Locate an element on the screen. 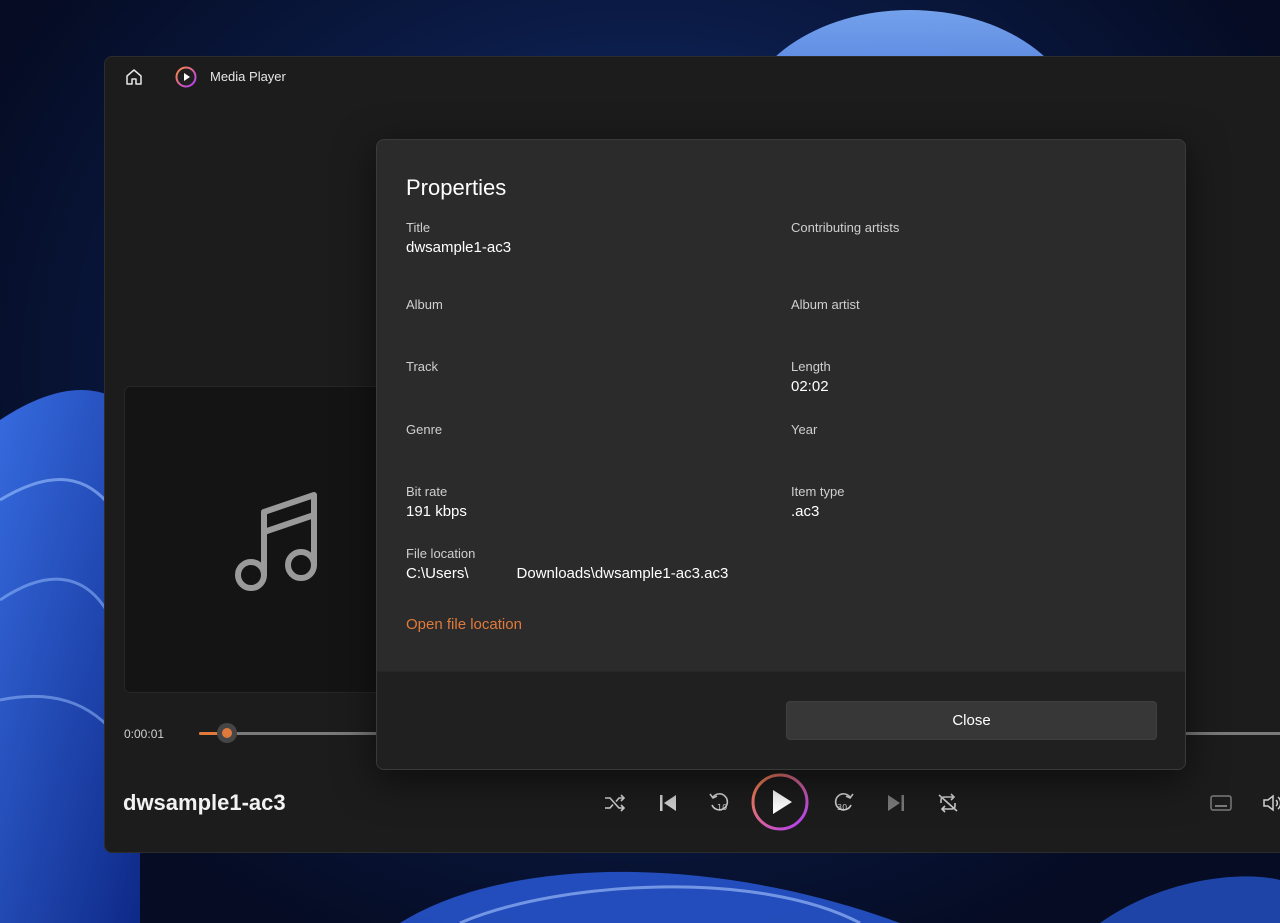 The width and height of the screenshot is (1280, 923). prop-genre: Genre is located at coordinates (424, 431).